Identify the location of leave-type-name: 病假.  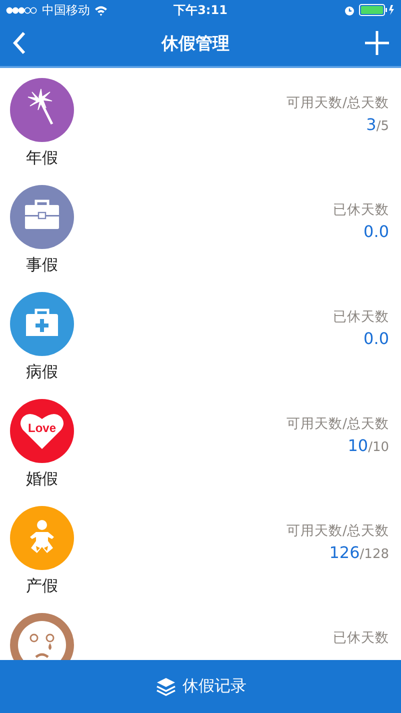
(42, 372).